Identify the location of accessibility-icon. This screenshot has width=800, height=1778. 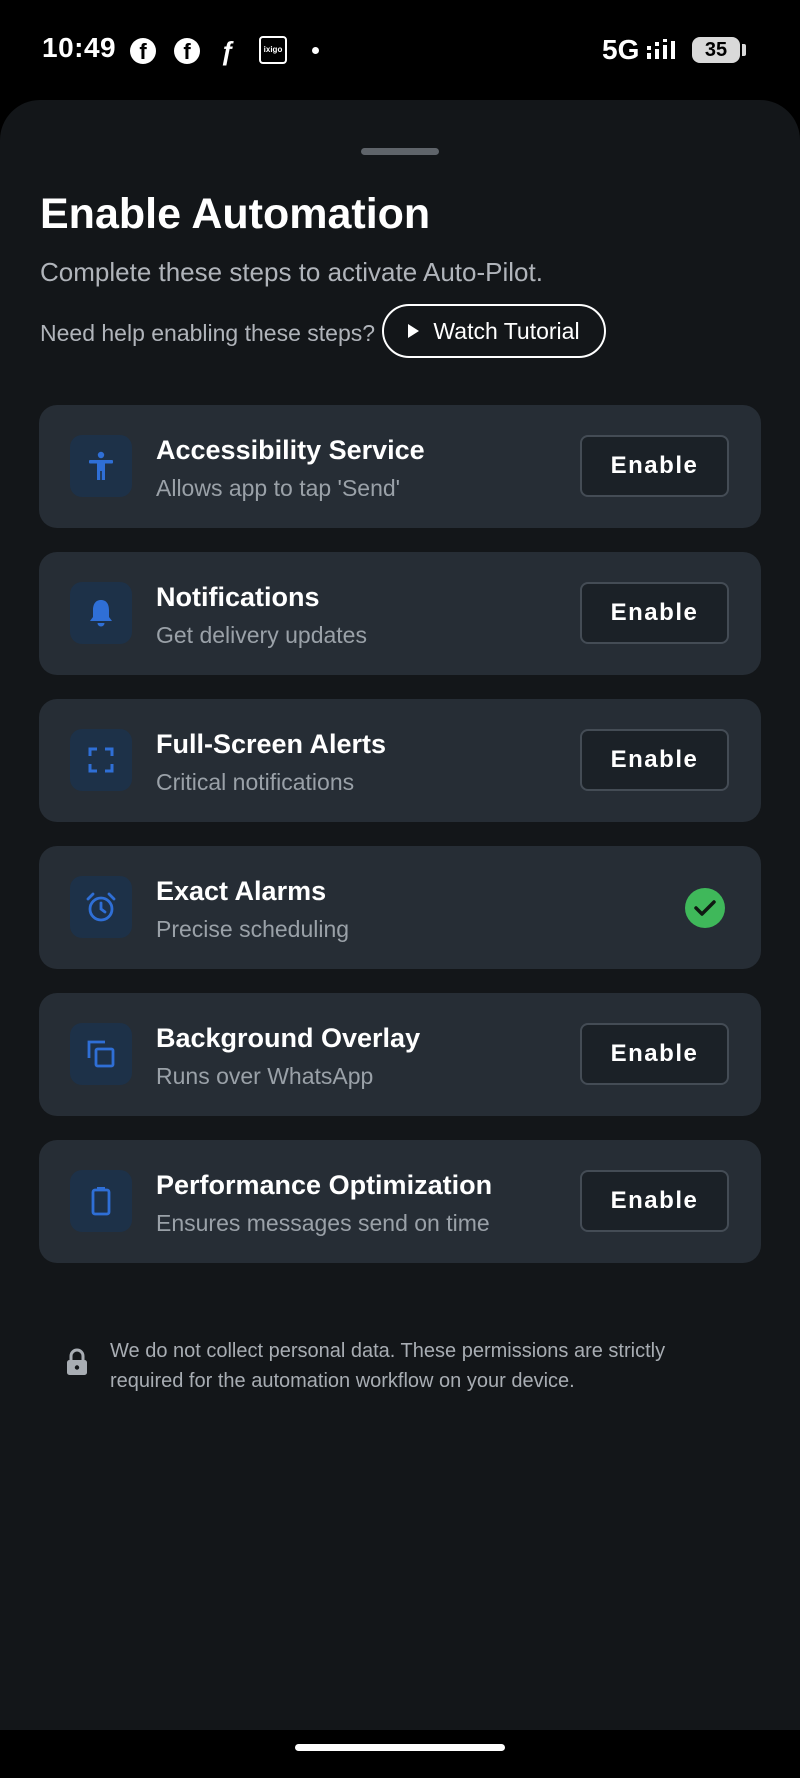
(101, 466).